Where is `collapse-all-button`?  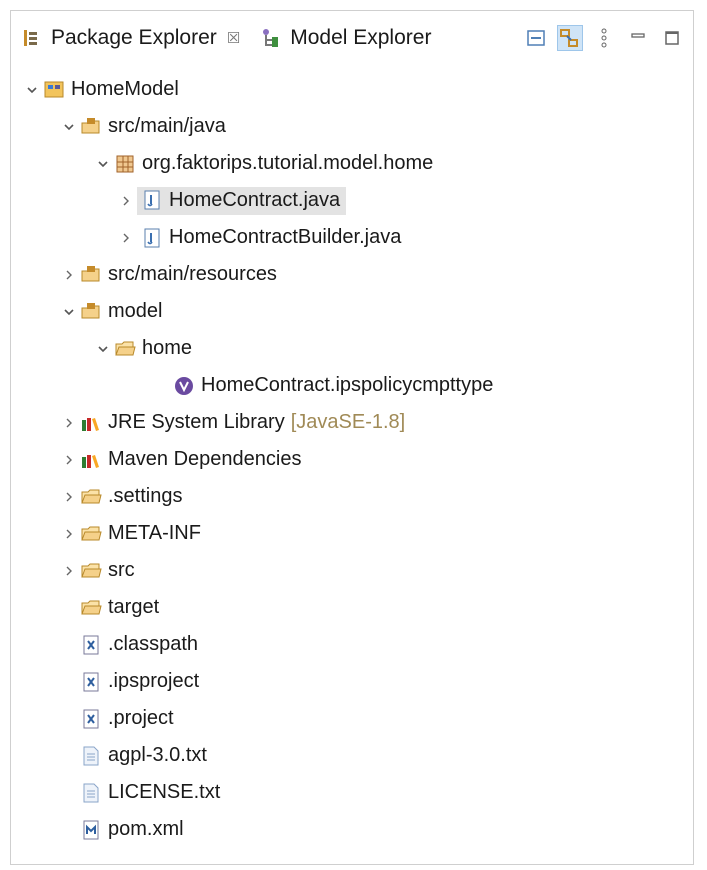
collapse-all-button is located at coordinates (536, 38).